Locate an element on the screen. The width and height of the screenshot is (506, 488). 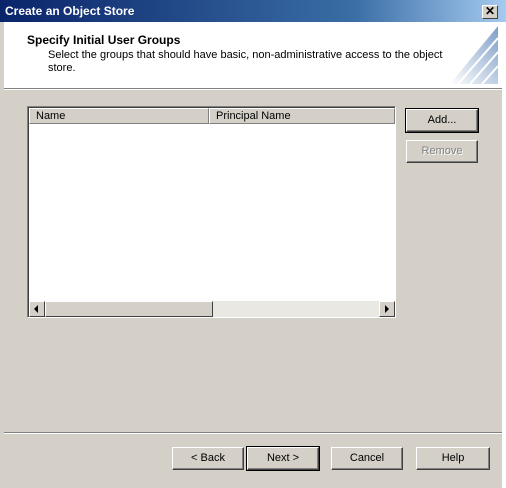
scroll-right-arrow-icon is located at coordinates (387, 309).